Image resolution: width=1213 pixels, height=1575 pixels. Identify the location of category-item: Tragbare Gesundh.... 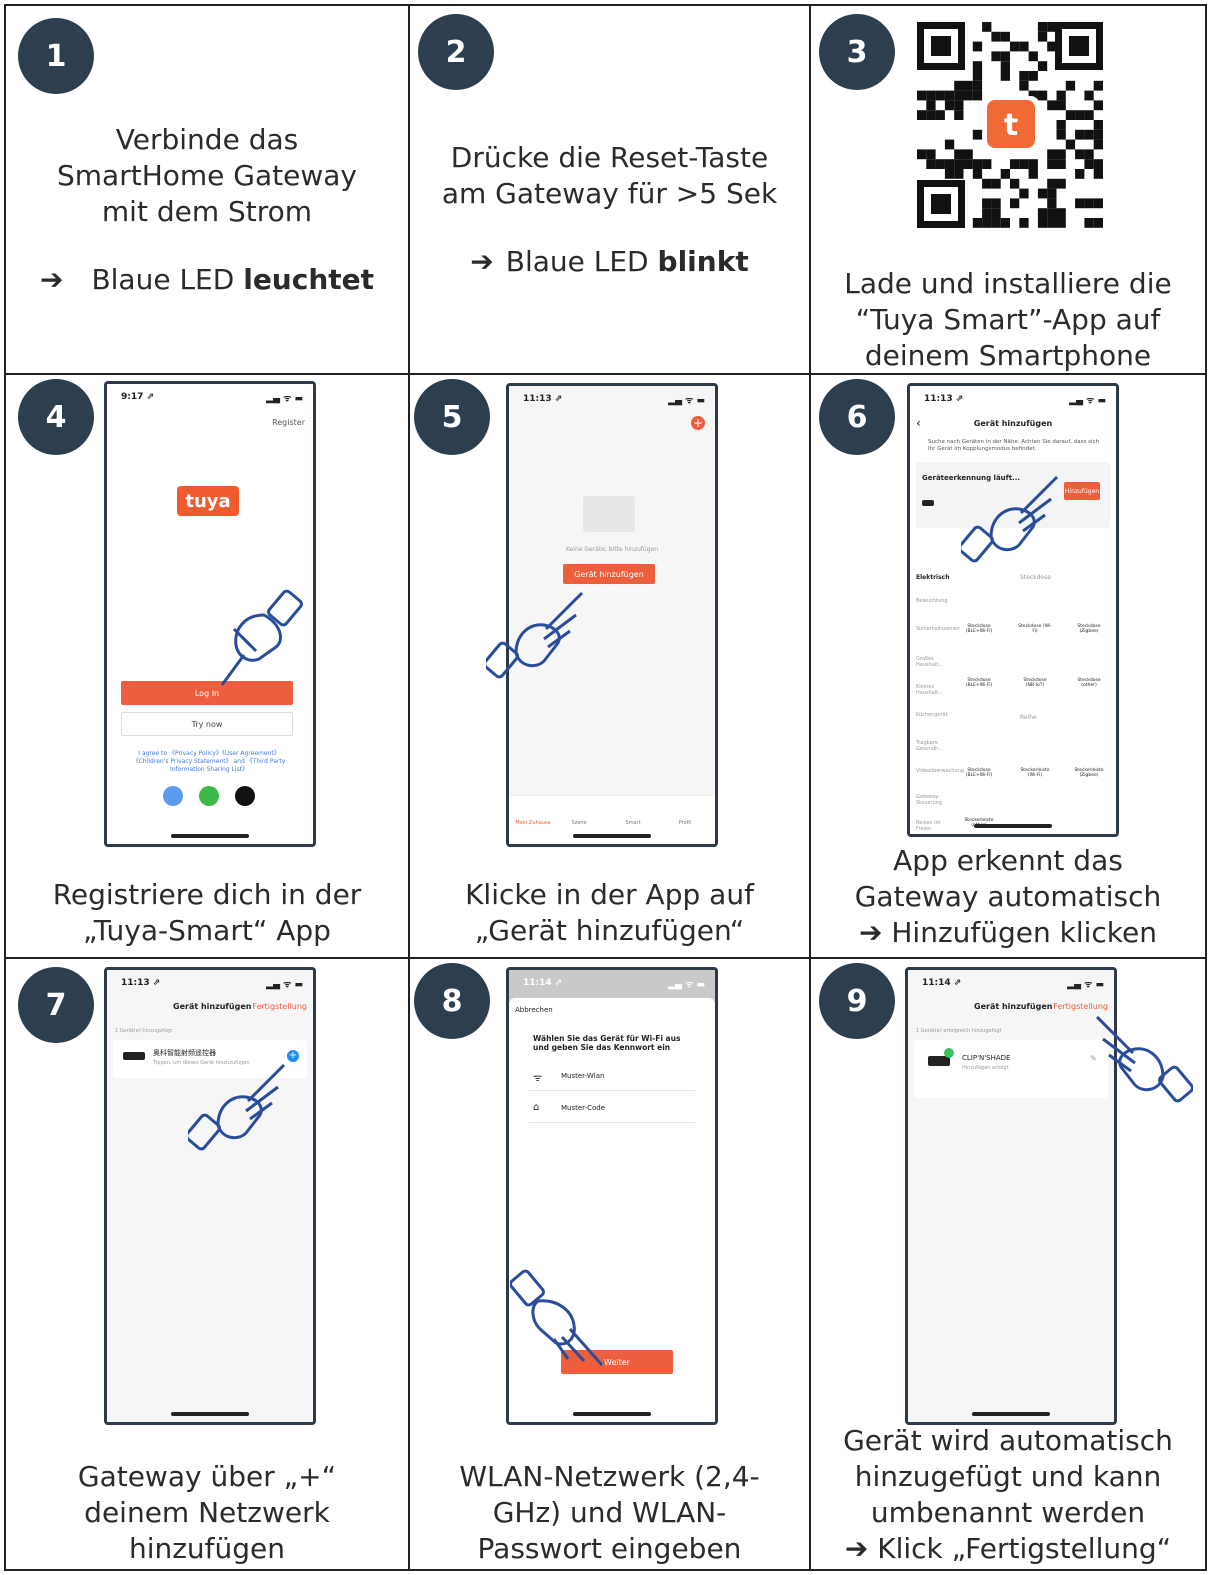
(935, 746).